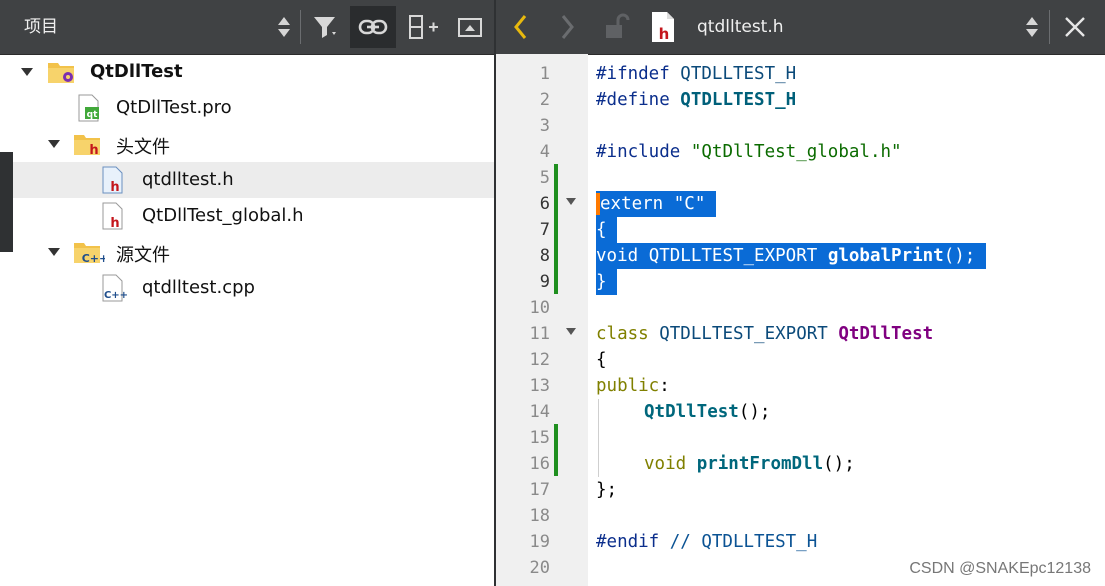  I want to click on line-number: 13, so click(539, 386).